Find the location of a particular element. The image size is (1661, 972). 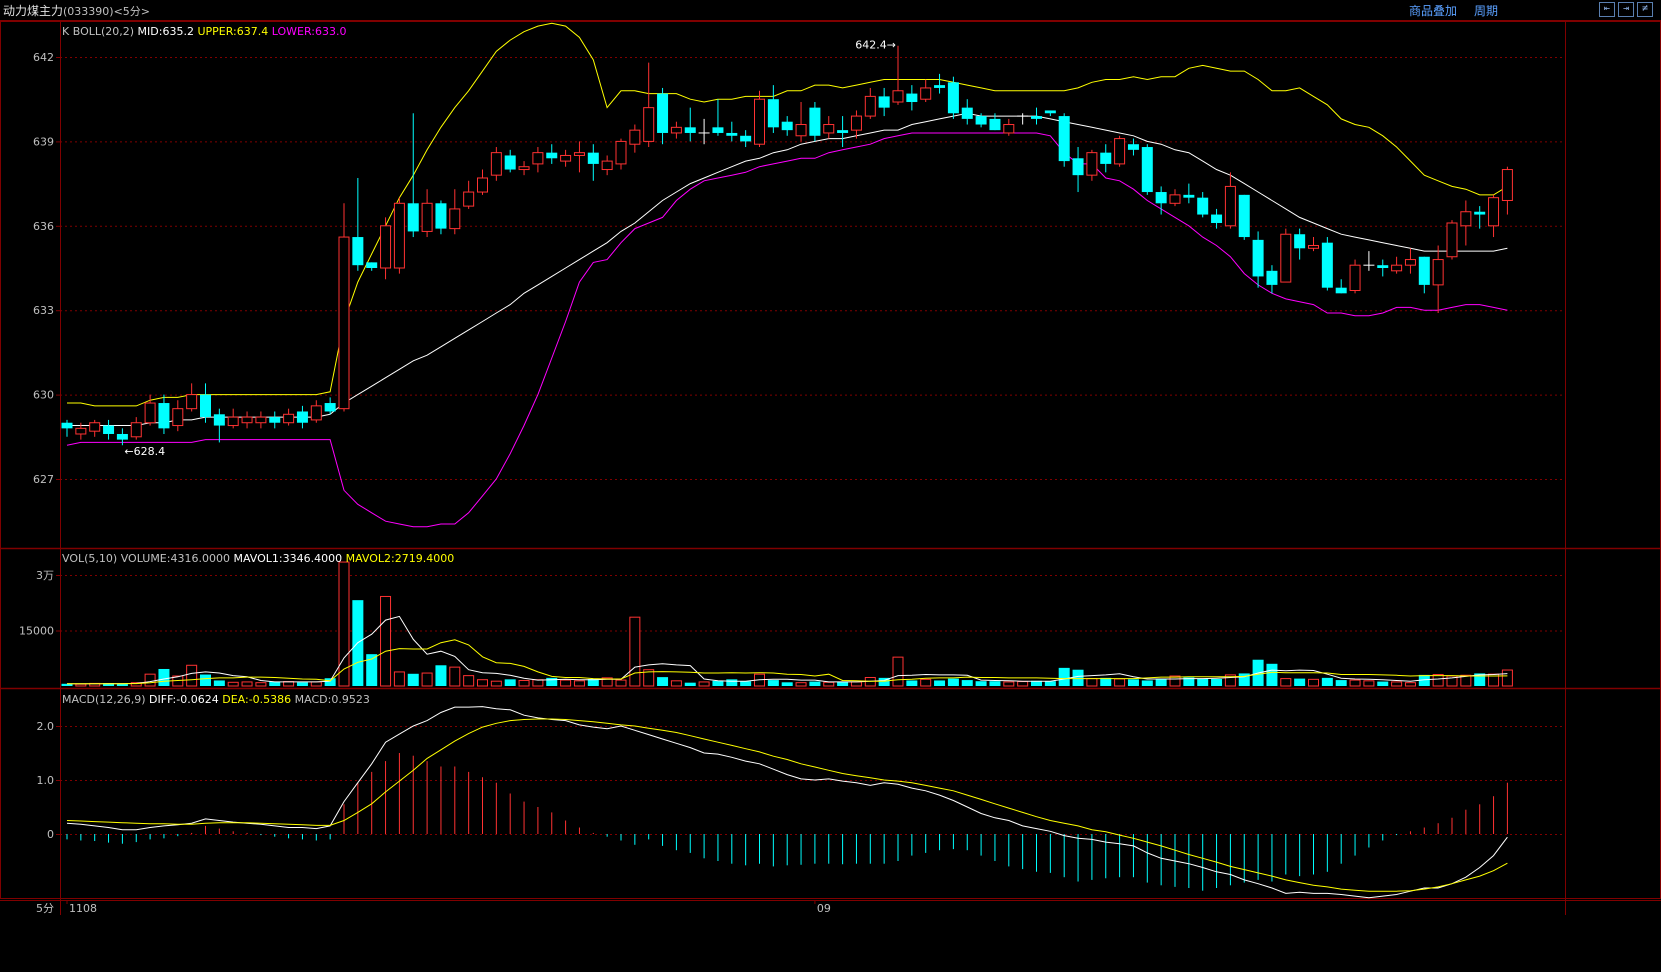

title-bar: 动力煤主力(033390)<5分> 商品叠加 周期 ⇤ ⇥ ≠ is located at coordinates (830, 10).